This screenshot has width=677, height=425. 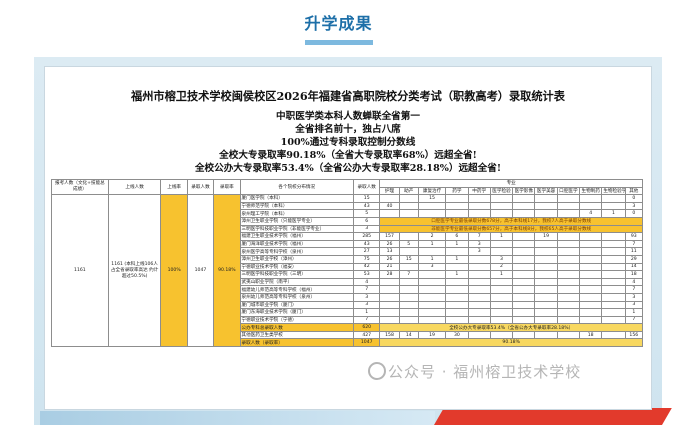 What do you see at coordinates (367, 206) in the screenshot?
I see `school-total: 43` at bounding box center [367, 206].